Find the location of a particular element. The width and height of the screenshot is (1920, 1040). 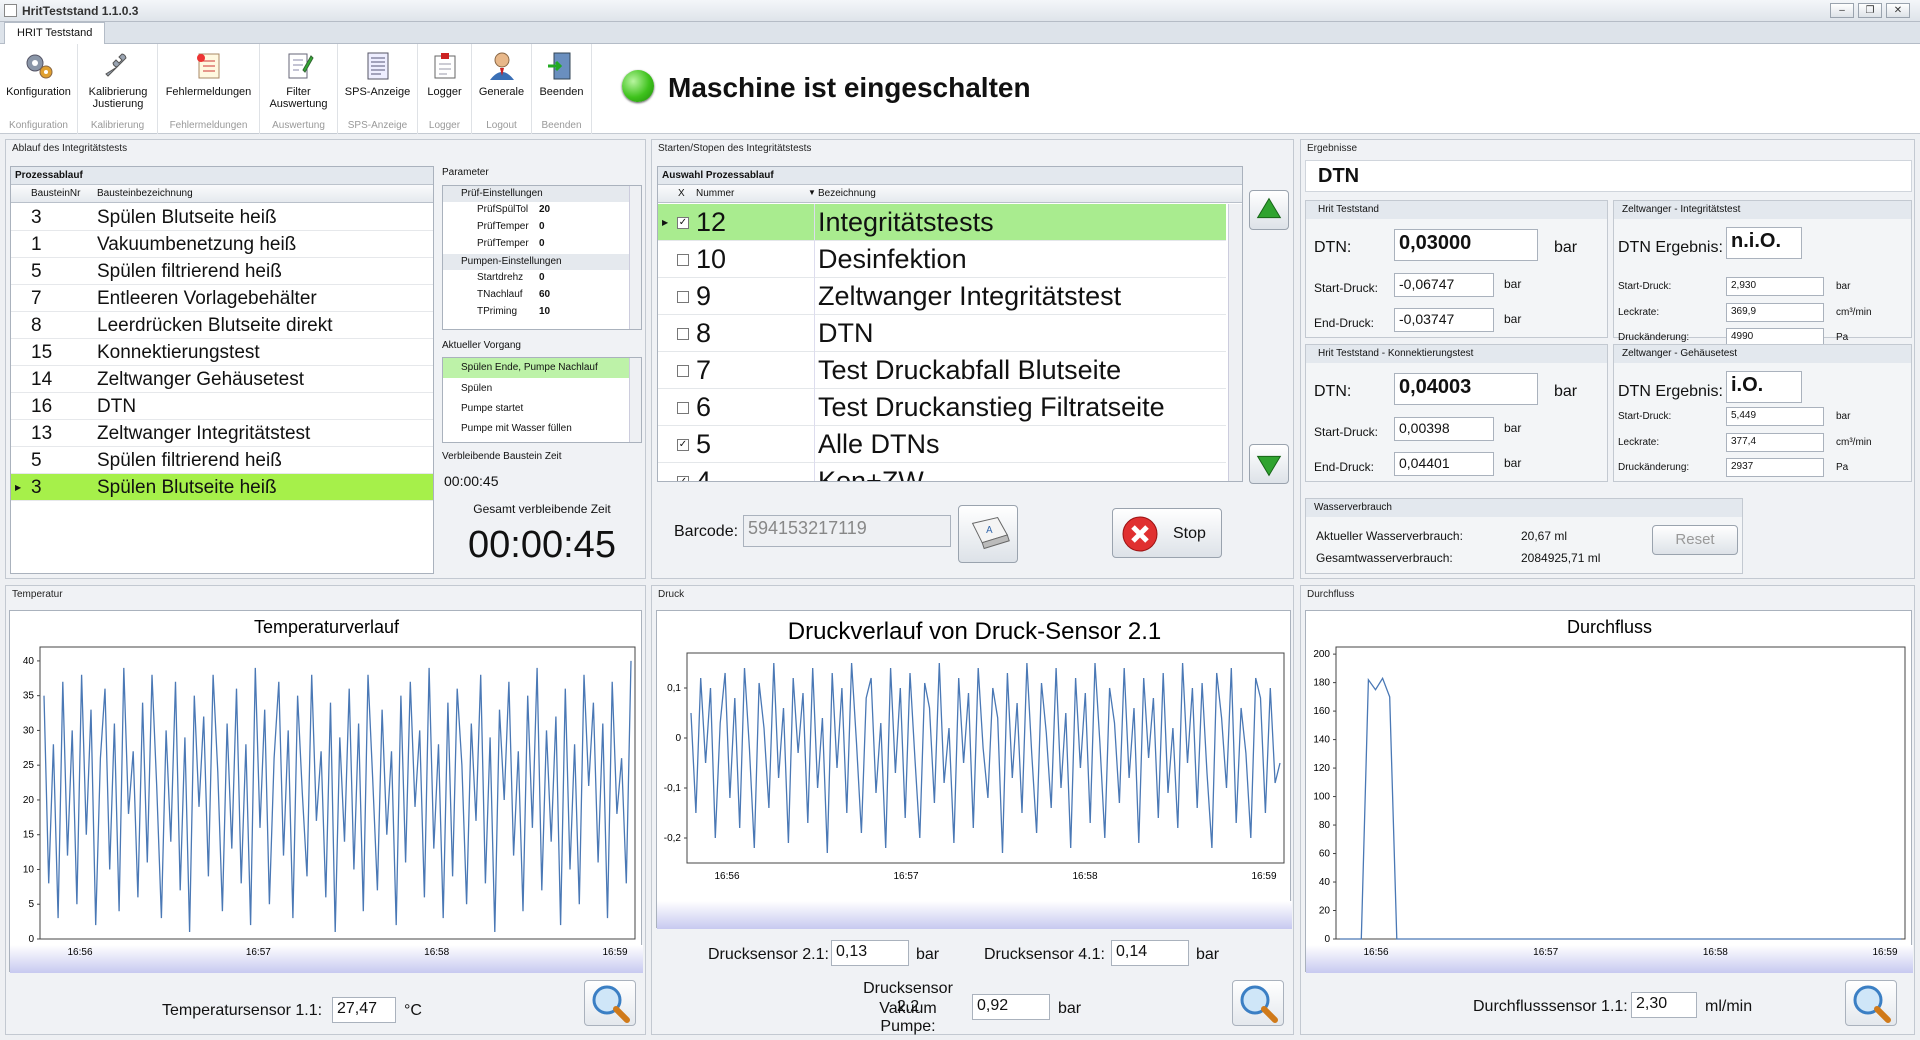

keyboard-button: A is located at coordinates (988, 534).